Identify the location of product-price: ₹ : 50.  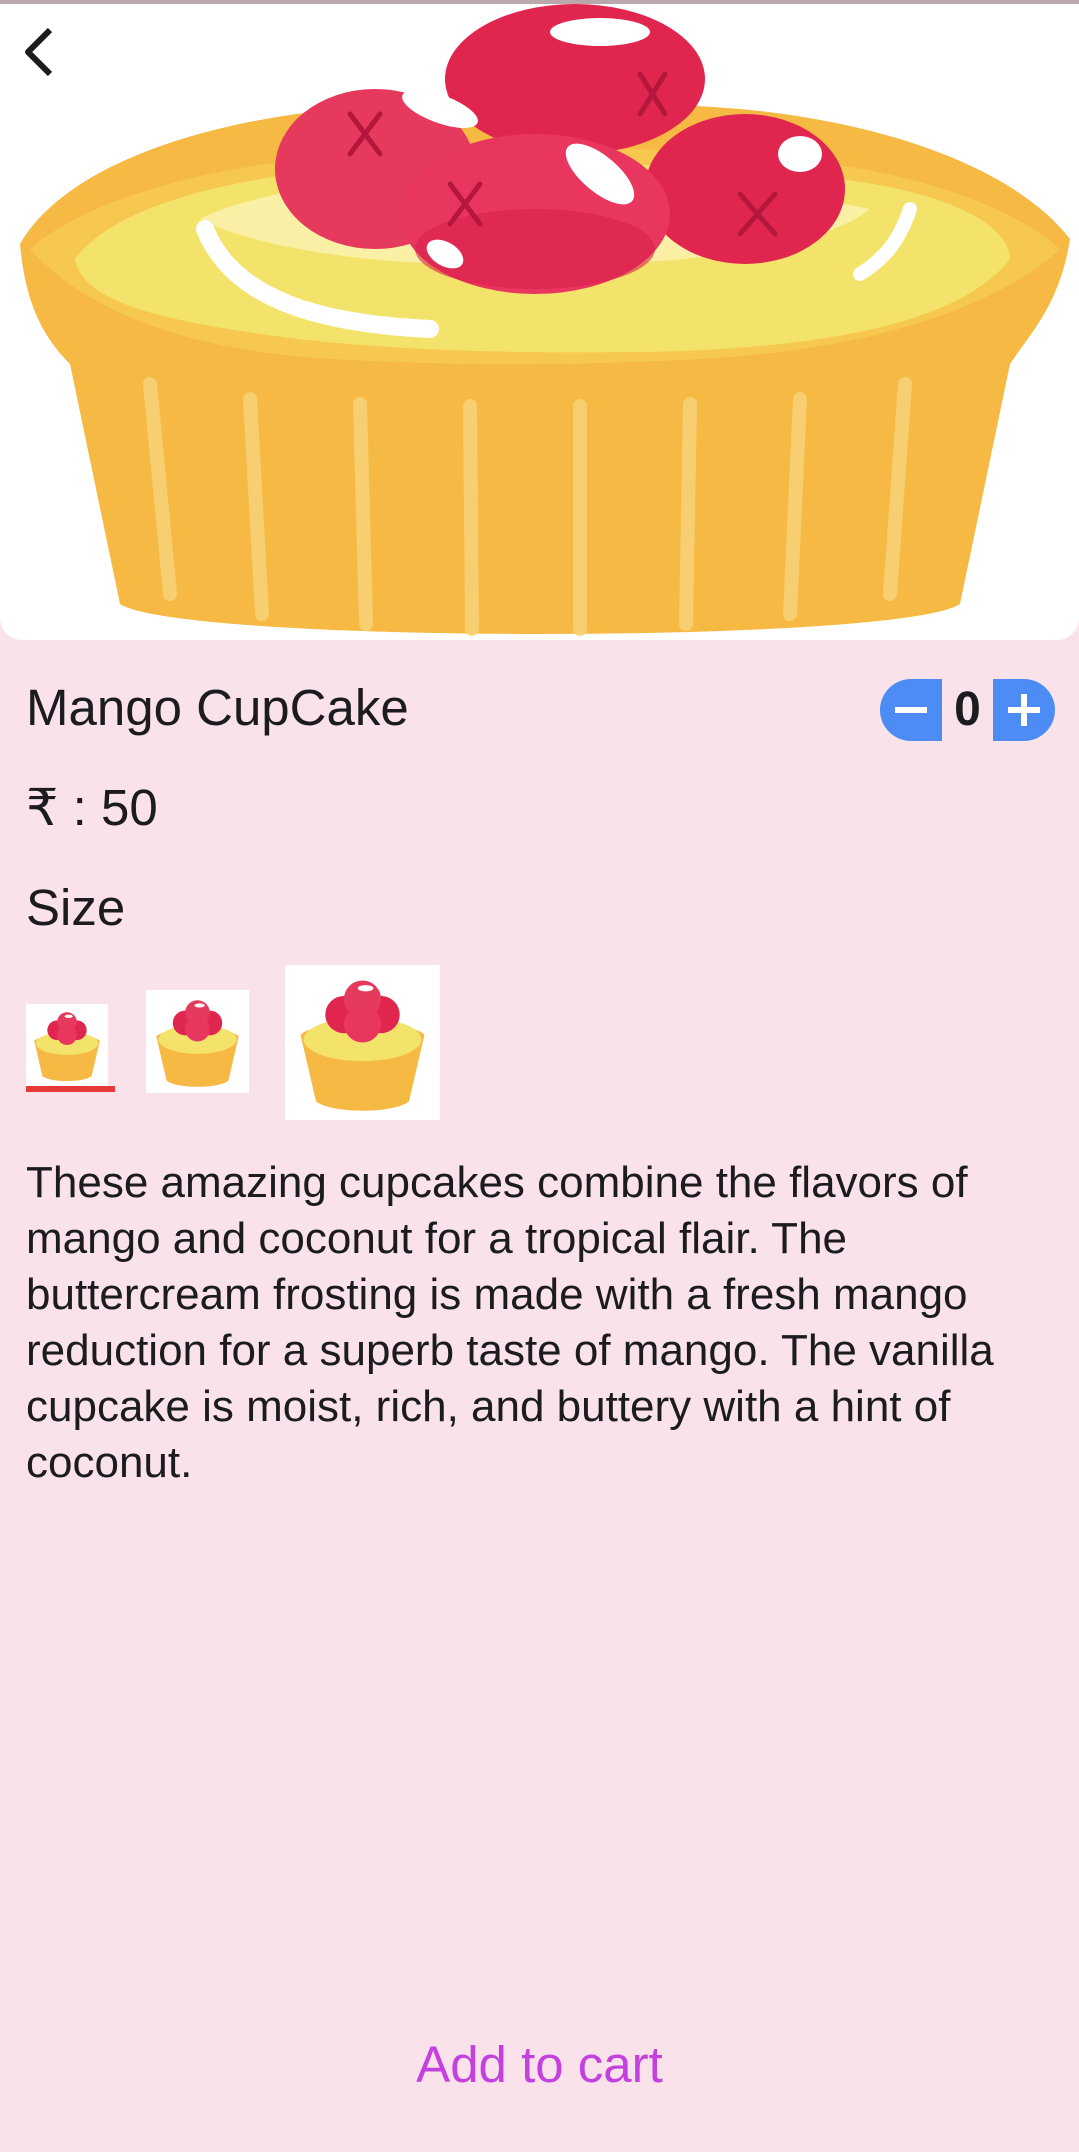
(92, 807).